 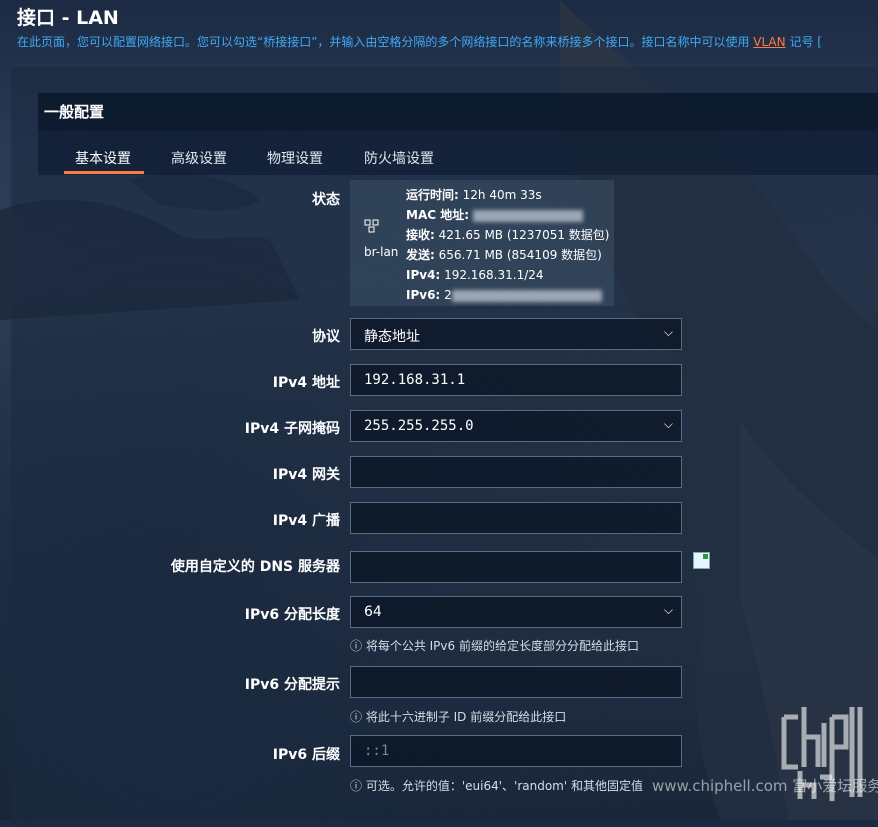 I want to click on ipv6-hint-hint: ⓘ 将此十六进制子 ID 前缀分配给此接口, so click(x=458, y=717).